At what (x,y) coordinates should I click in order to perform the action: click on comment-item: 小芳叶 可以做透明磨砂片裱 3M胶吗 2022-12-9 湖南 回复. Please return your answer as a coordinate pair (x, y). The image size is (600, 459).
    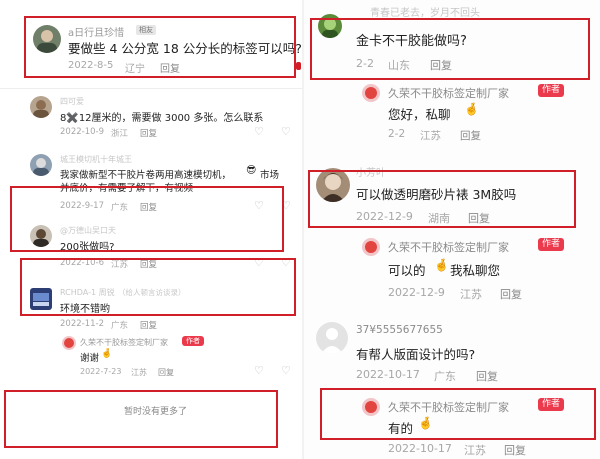
    Looking at the image, I should click on (452, 195).